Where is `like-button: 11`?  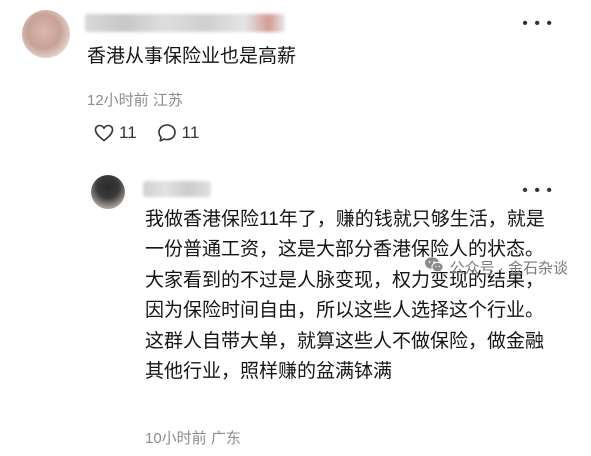
like-button: 11 is located at coordinates (115, 133).